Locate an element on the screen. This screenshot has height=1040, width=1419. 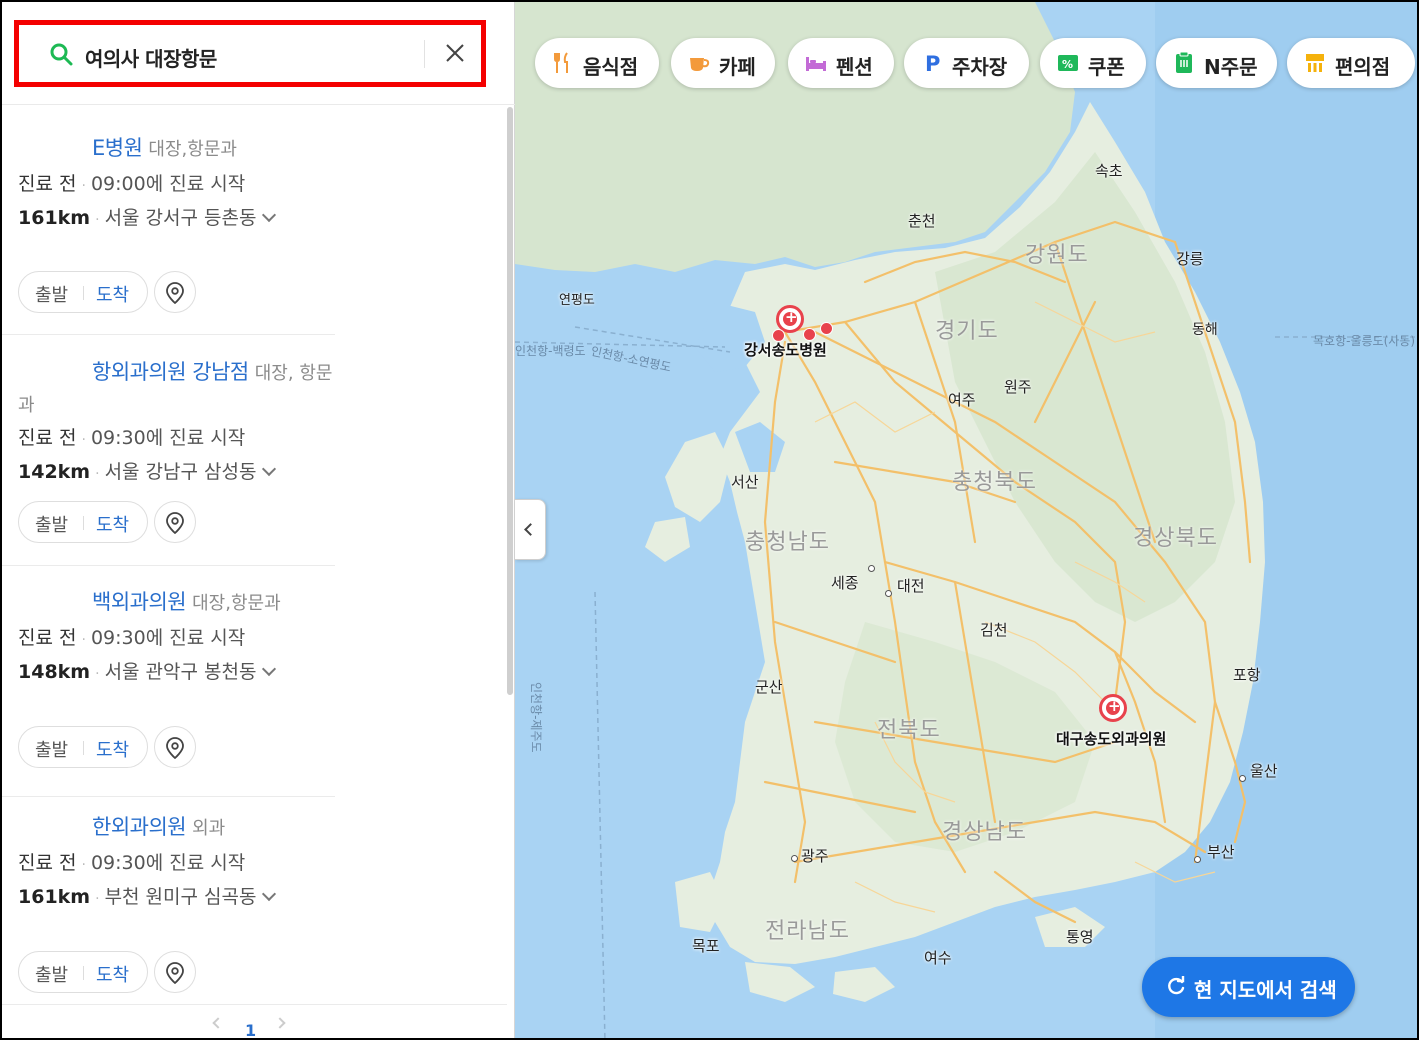
marker-label: 강서송도병원 is located at coordinates (785, 350).